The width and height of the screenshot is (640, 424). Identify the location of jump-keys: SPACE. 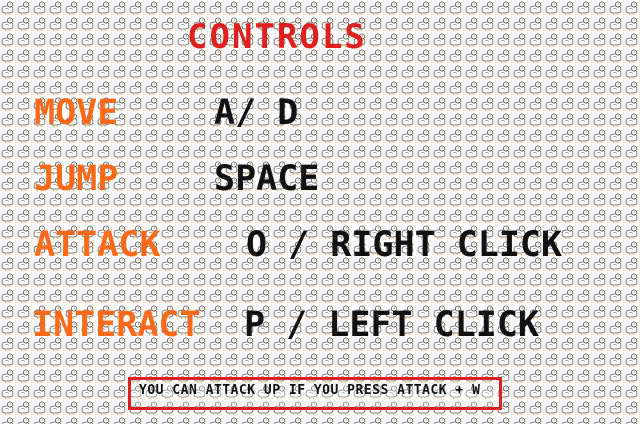
(267, 179).